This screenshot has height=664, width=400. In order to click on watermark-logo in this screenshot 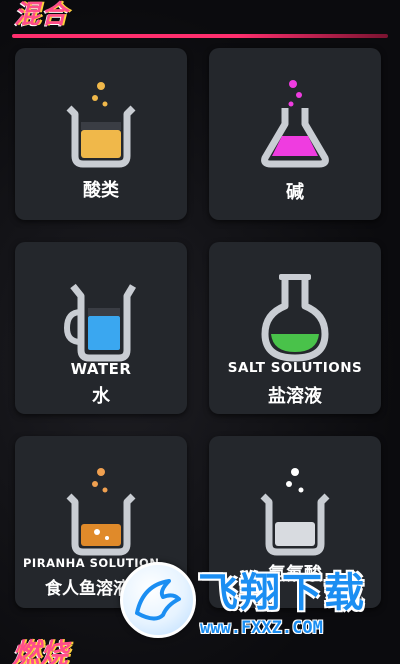, I will do `click(158, 600)`.